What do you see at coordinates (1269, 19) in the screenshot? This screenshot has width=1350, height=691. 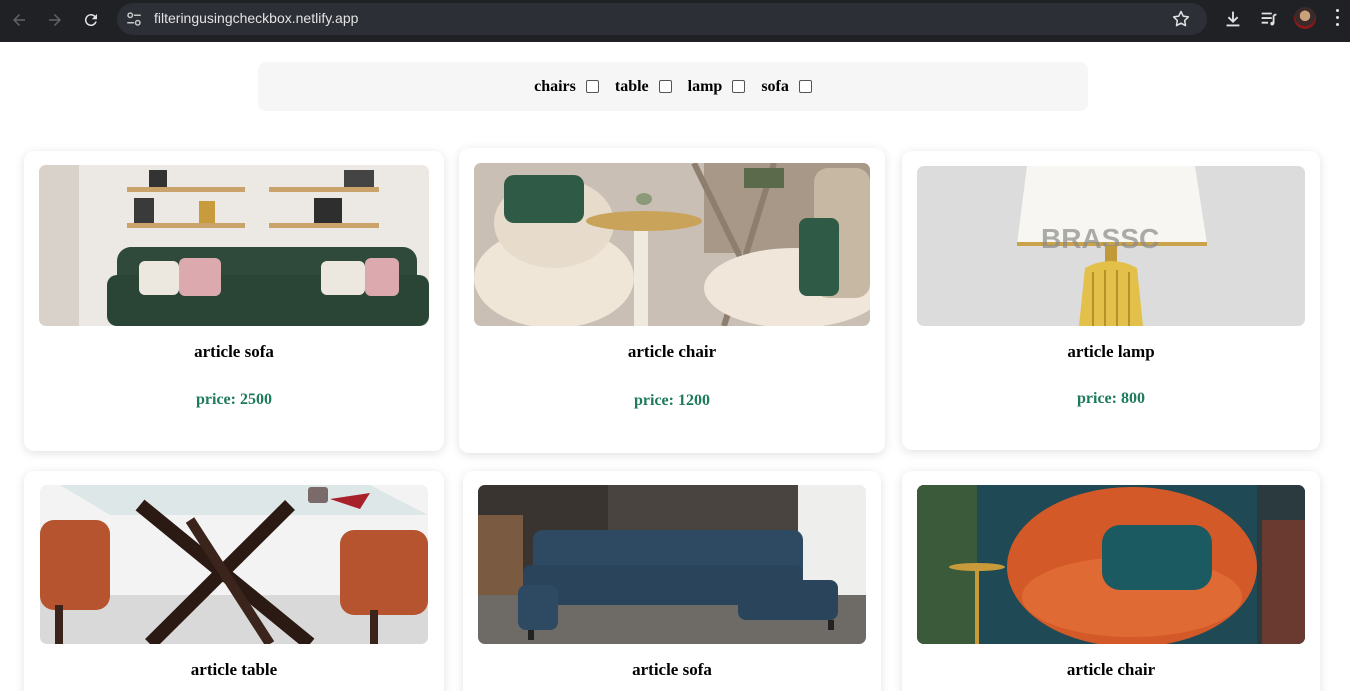 I see `media-control-icon` at bounding box center [1269, 19].